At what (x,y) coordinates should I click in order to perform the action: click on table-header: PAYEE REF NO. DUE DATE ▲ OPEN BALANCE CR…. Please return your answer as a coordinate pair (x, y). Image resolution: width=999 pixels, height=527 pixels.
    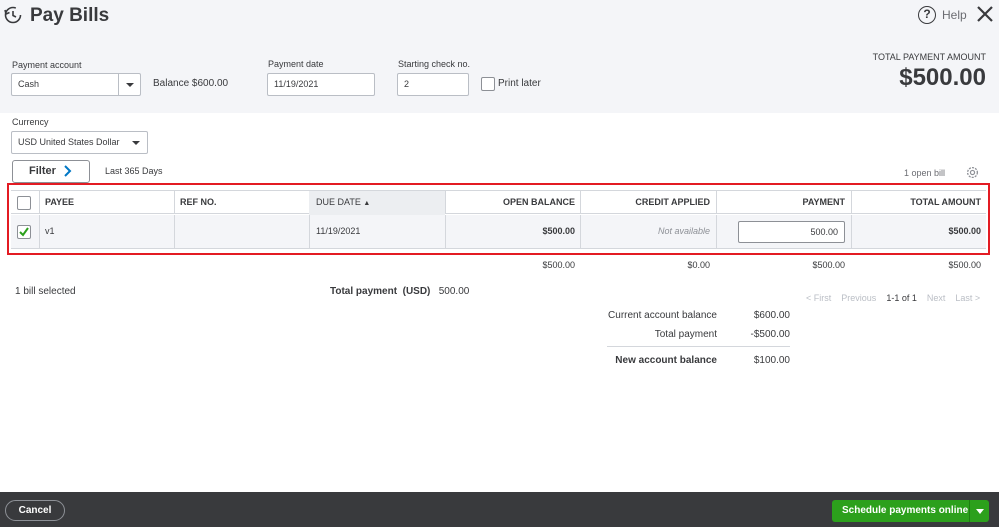
    Looking at the image, I should click on (498, 202).